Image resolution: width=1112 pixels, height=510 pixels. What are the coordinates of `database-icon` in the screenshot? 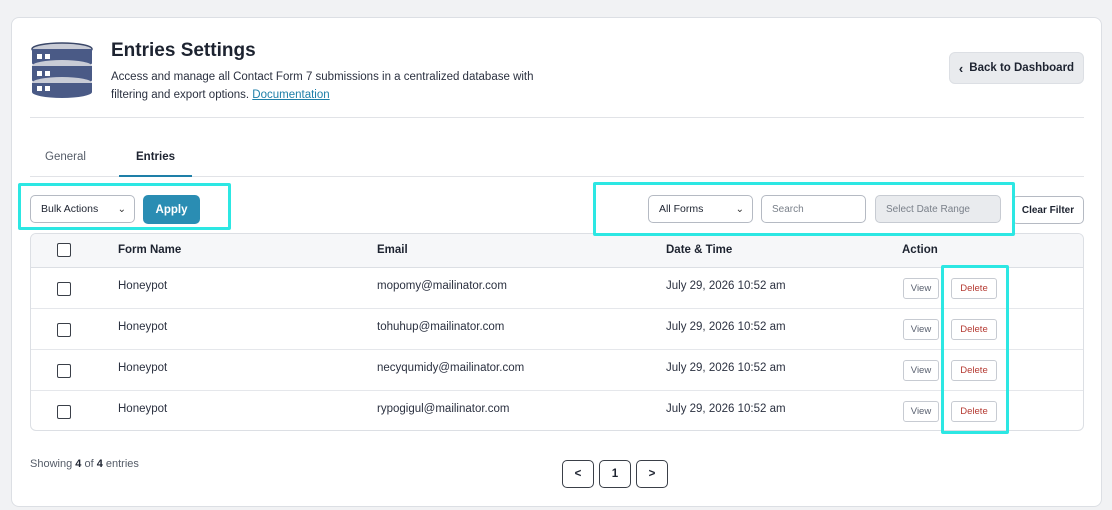 It's located at (62, 70).